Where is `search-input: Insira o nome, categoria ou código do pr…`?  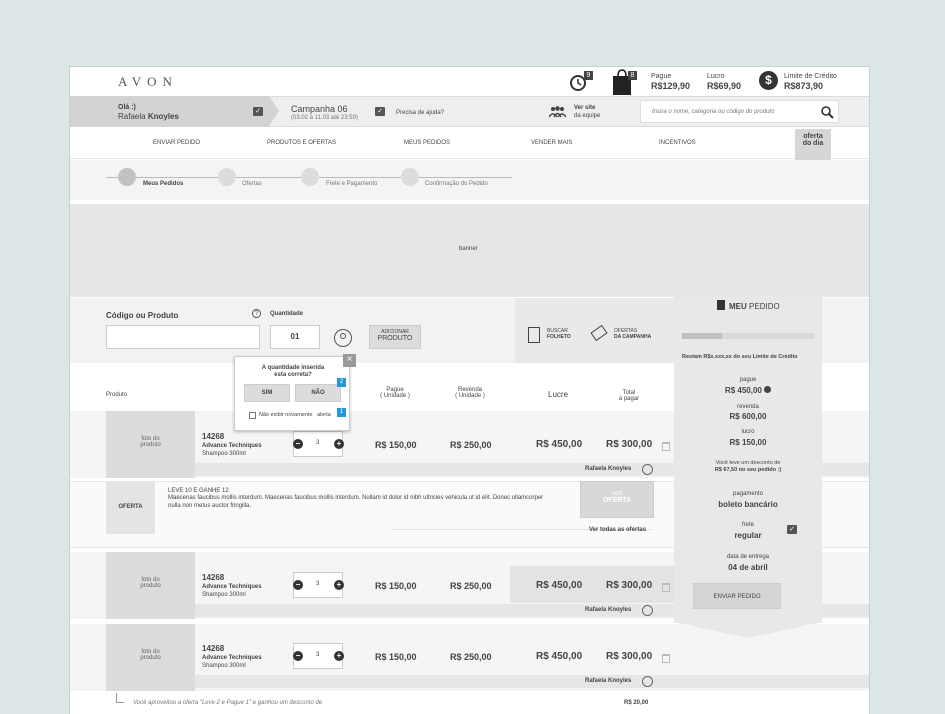
search-input: Insira o nome, categoria ou código do pr… is located at coordinates (713, 112).